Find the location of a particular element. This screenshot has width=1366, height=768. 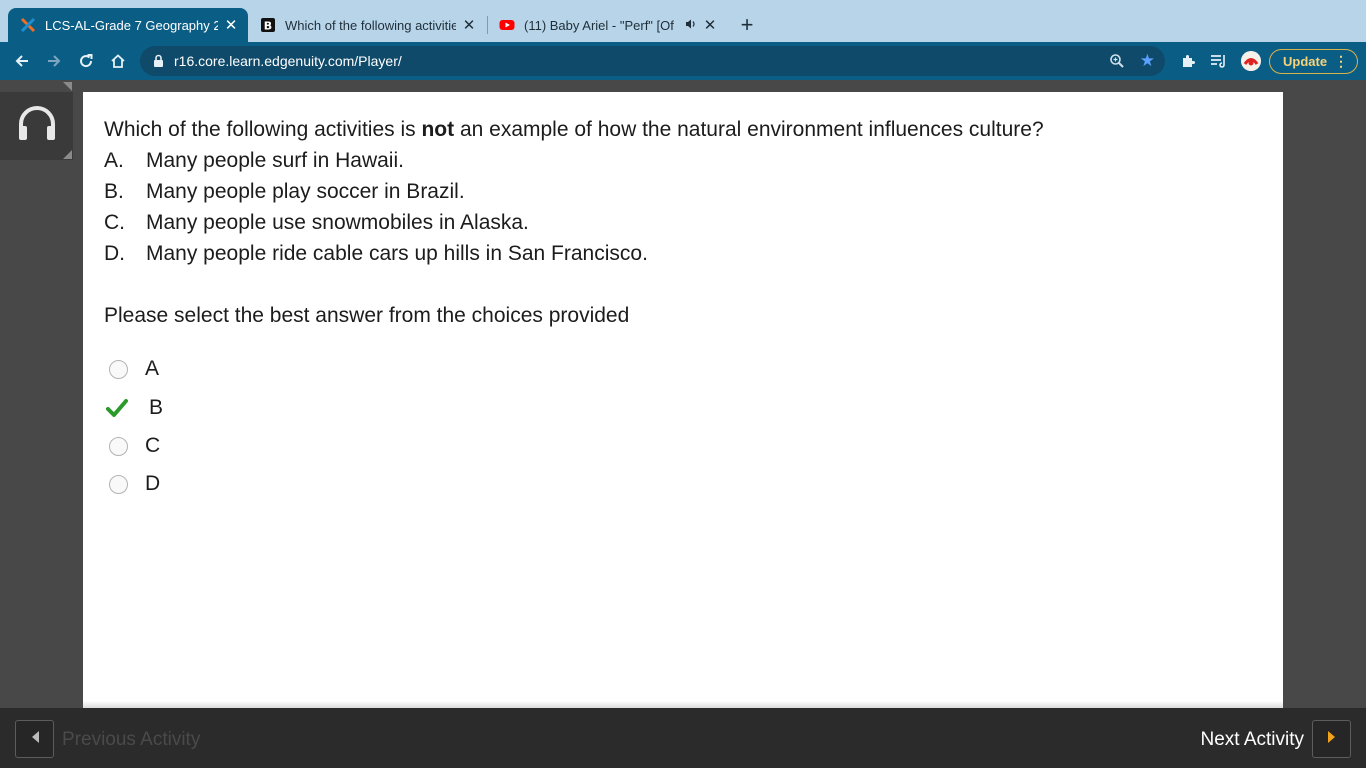

tab-edgenuity: LCS-AL-Grade 7 Geography 2( ✕ is located at coordinates (128, 25).